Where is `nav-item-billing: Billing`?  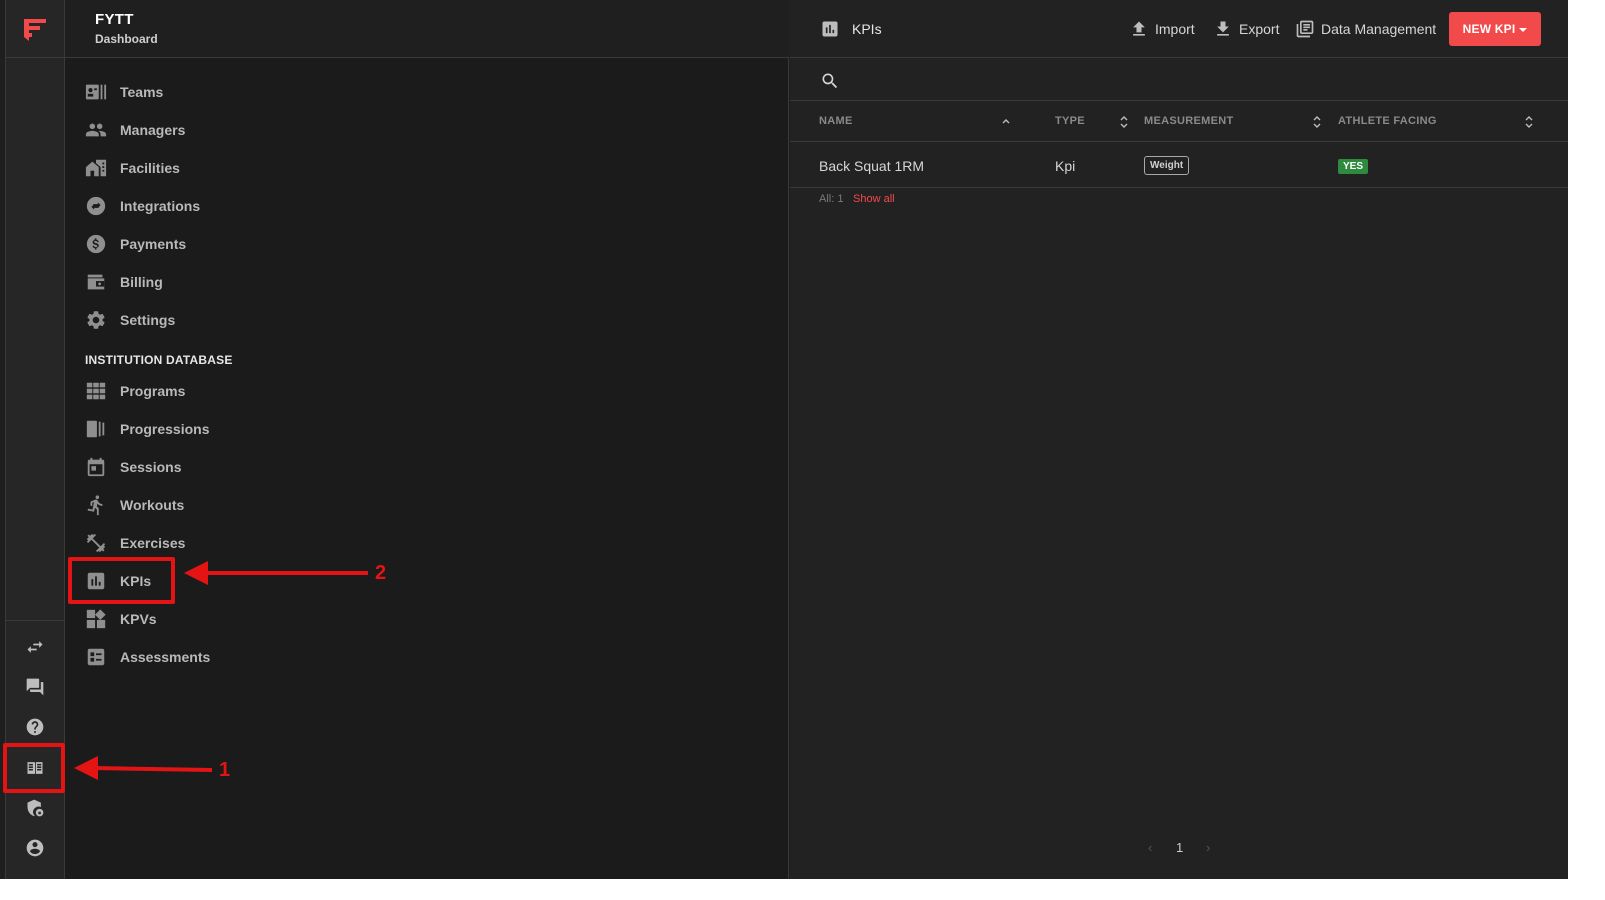 nav-item-billing: Billing is located at coordinates (124, 282).